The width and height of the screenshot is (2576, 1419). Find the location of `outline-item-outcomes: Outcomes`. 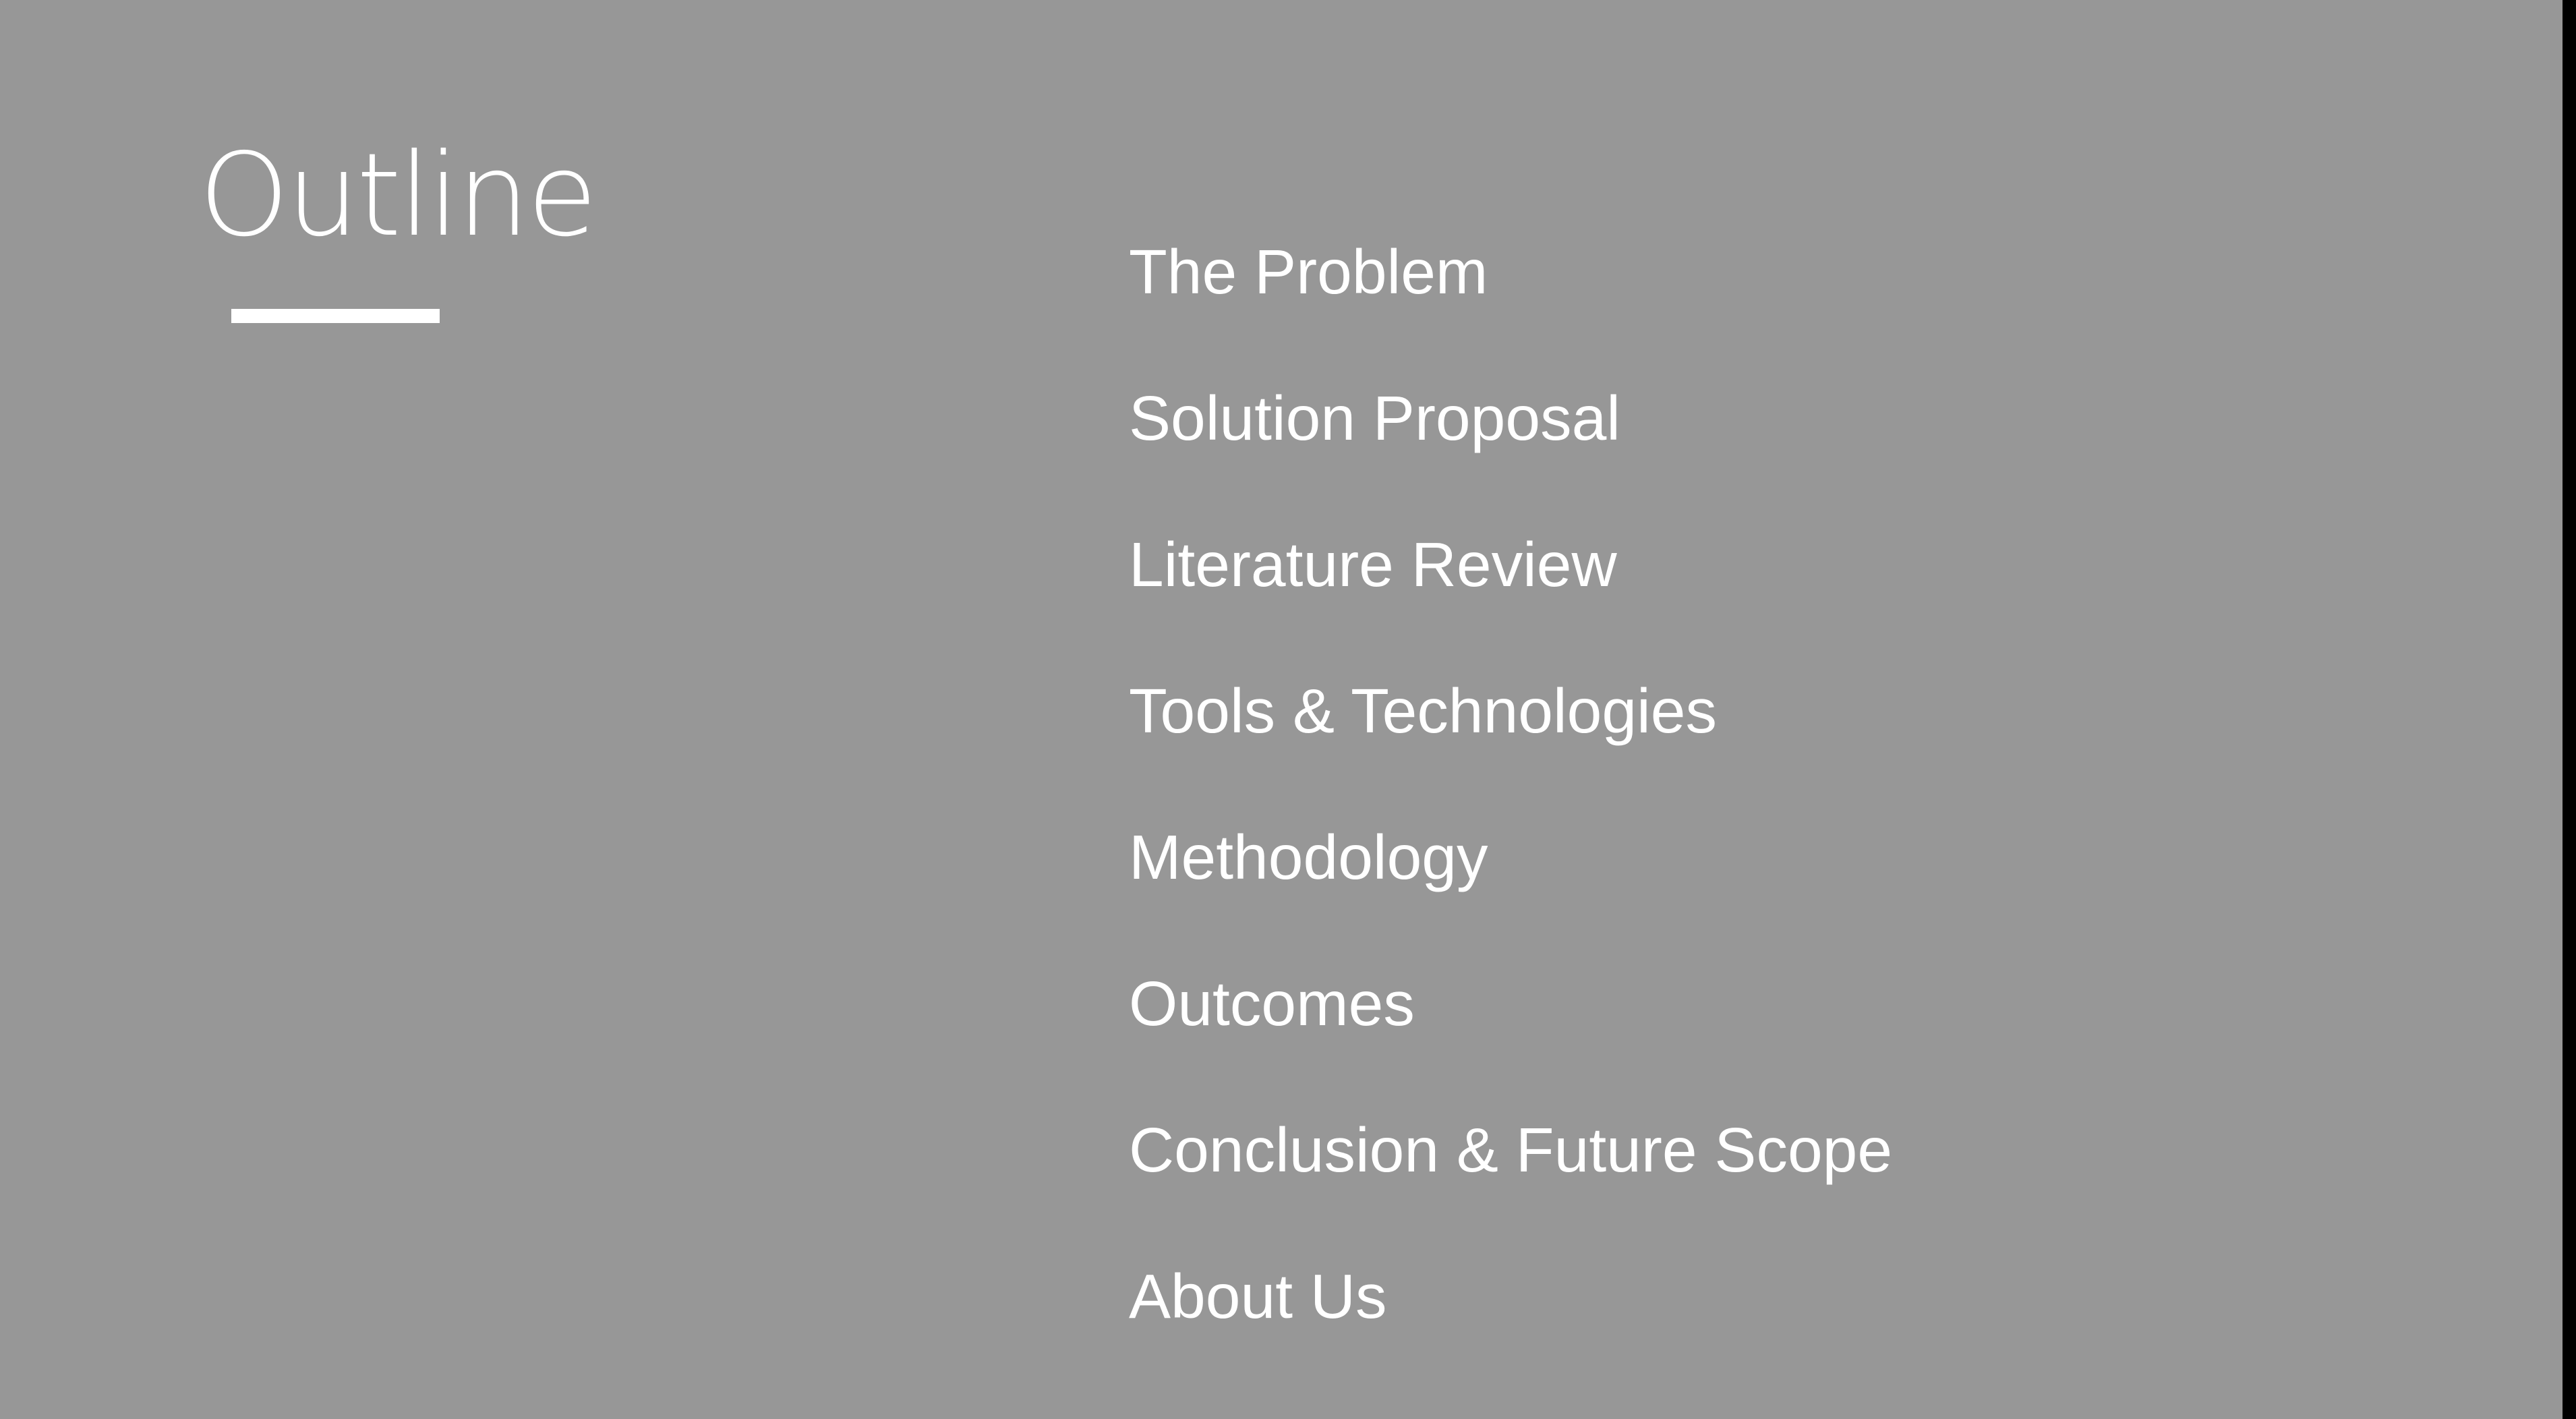

outline-item-outcomes: Outcomes is located at coordinates (1272, 1003).